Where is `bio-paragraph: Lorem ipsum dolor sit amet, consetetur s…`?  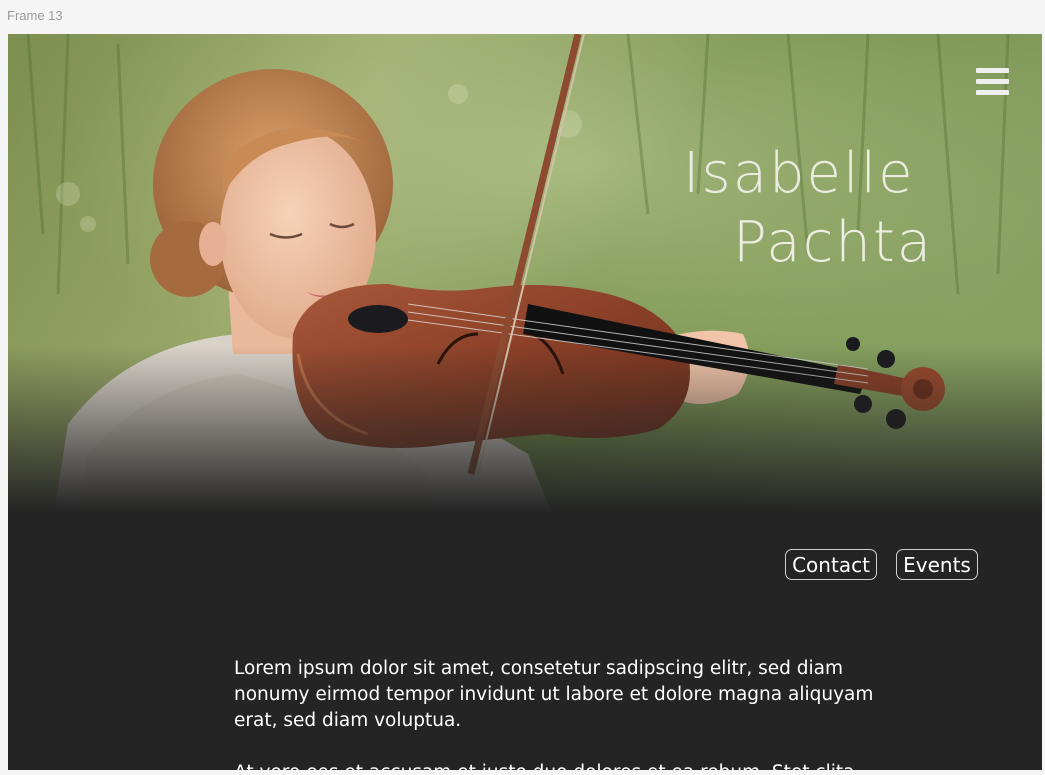 bio-paragraph: Lorem ipsum dolor sit amet, consetetur s… is located at coordinates (554, 694).